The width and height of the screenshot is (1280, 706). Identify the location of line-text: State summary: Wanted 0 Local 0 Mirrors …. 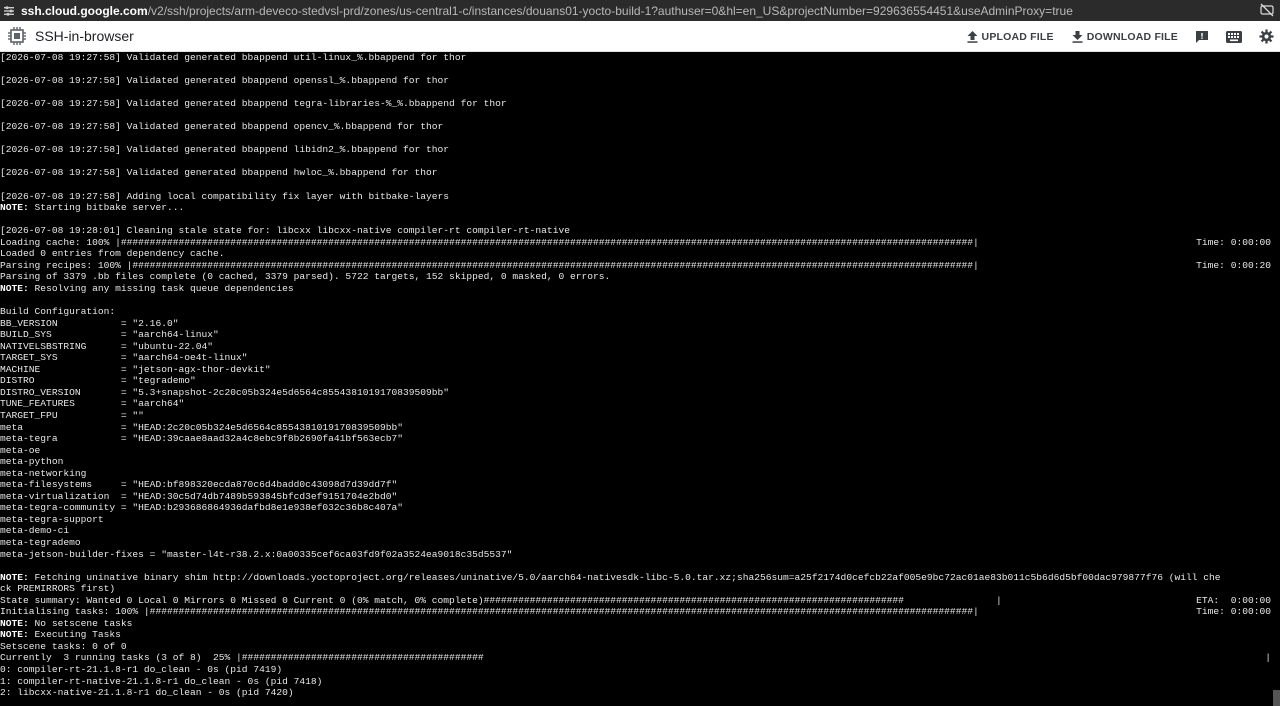
(504, 600).